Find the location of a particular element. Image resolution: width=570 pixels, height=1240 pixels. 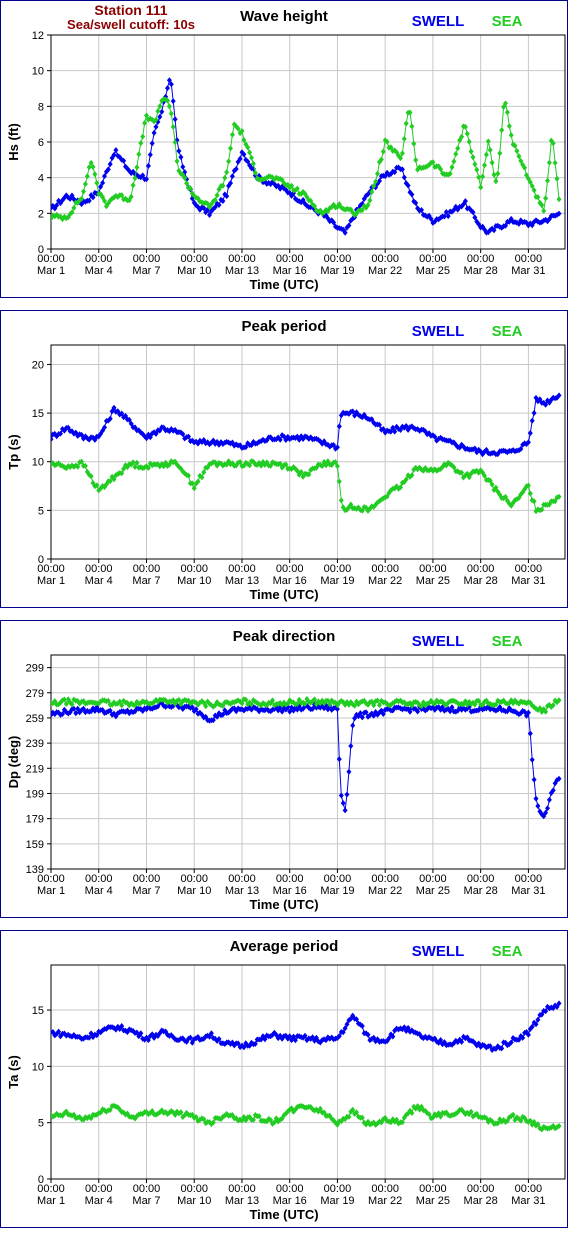

y-tick-label: 279 is located at coordinates (35, 694).